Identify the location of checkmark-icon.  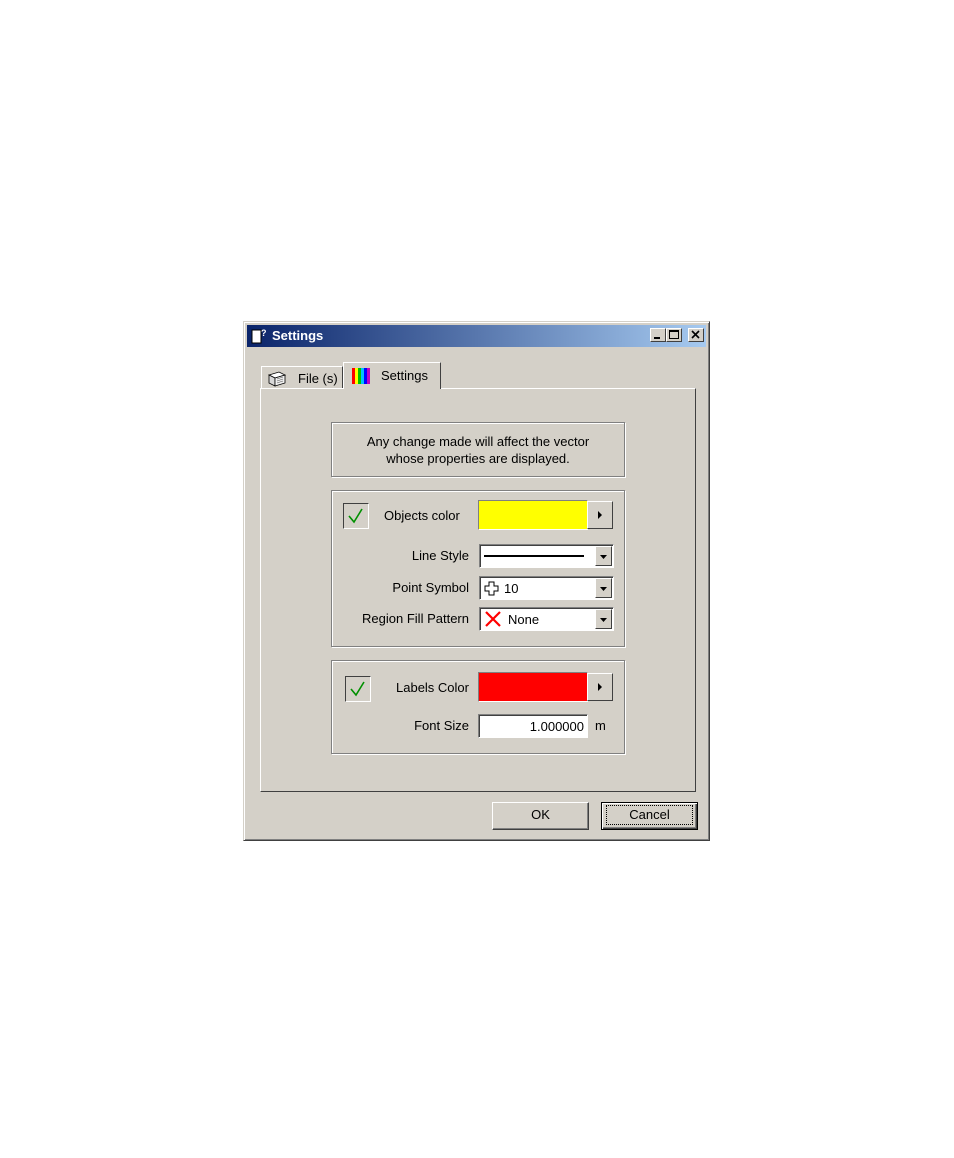
(355, 516).